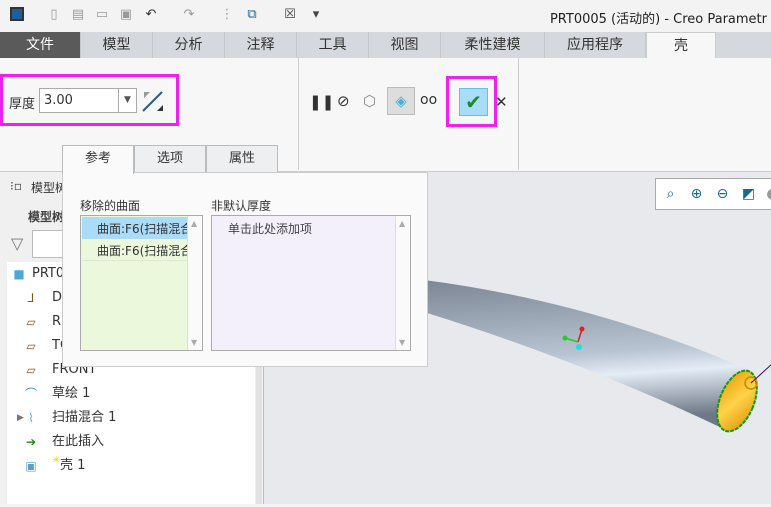 The image size is (771, 507). Describe the element at coordinates (473, 102) in the screenshot. I see `ok-check-button: ✔` at that location.